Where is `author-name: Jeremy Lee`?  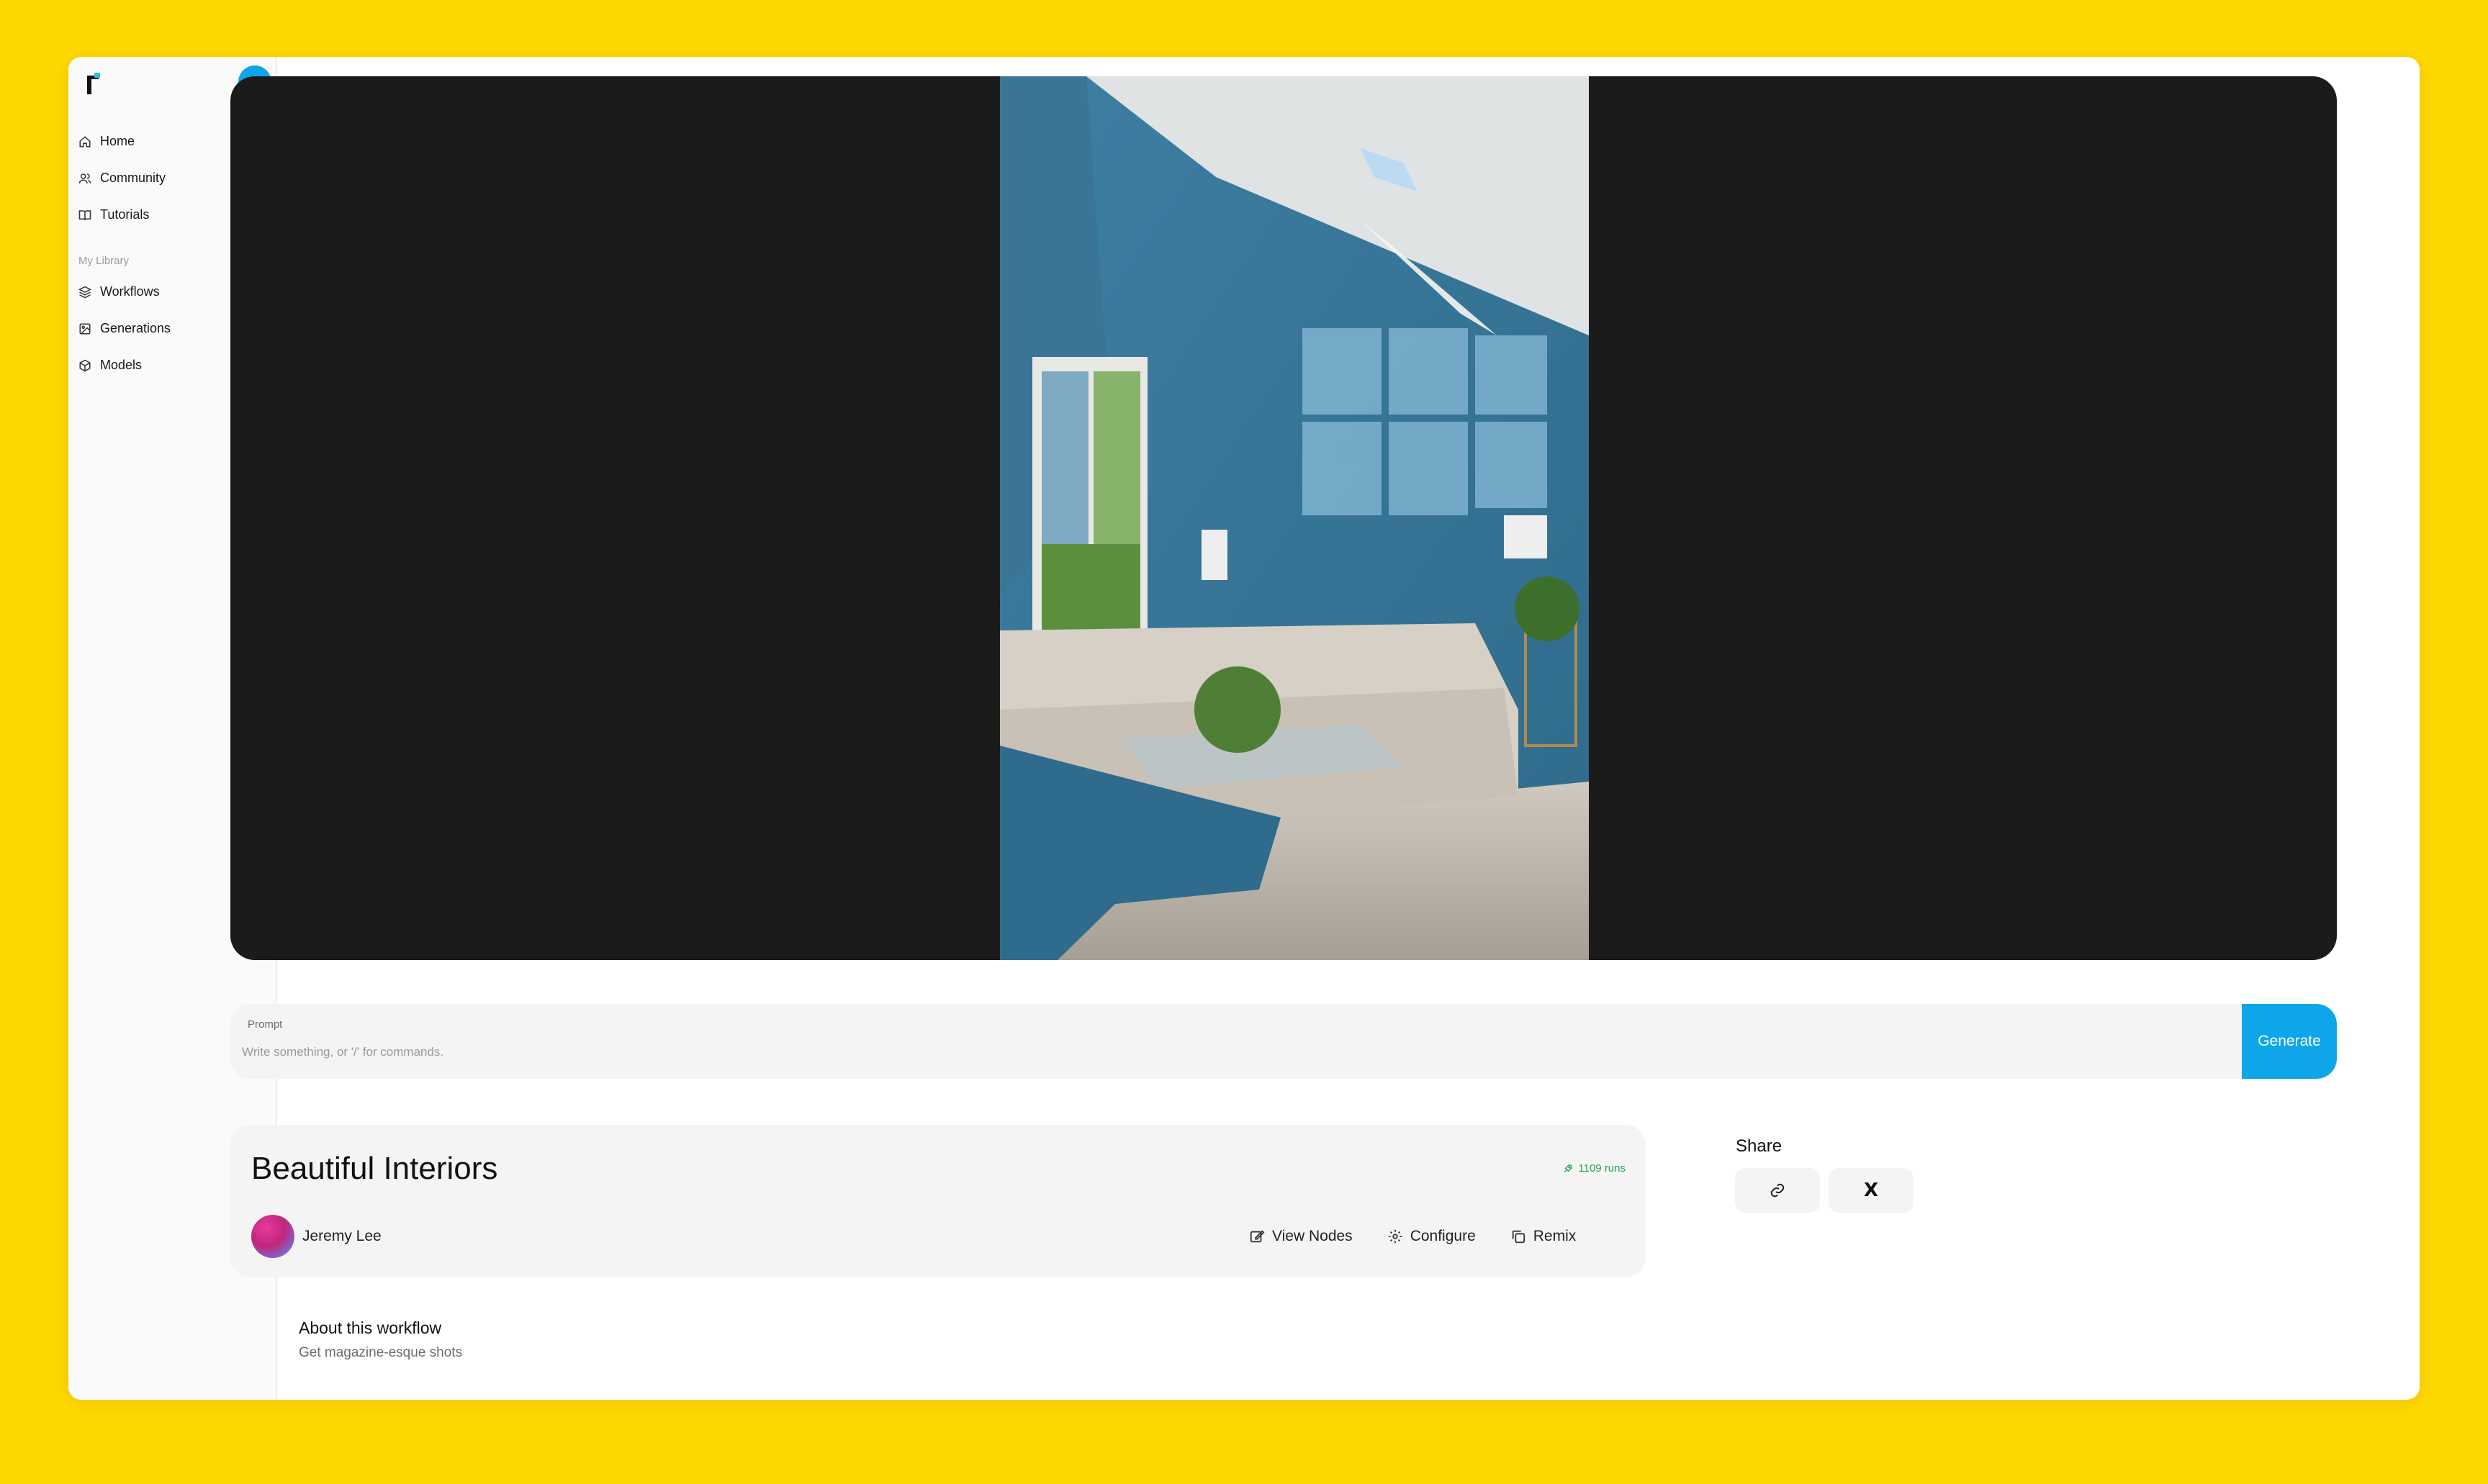
author-name: Jeremy Lee is located at coordinates (342, 1236).